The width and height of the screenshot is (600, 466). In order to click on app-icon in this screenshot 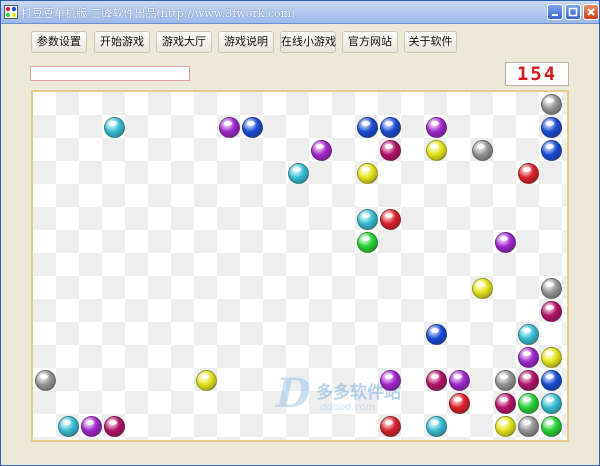, I will do `click(11, 12)`.